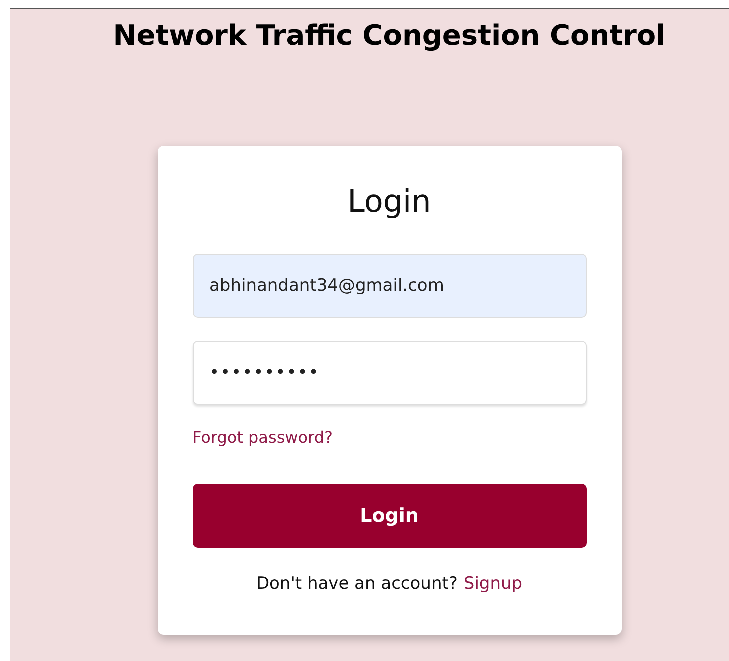 This screenshot has width=729, height=661. What do you see at coordinates (389, 373) in the screenshot?
I see `password-field: ••••••••••` at bounding box center [389, 373].